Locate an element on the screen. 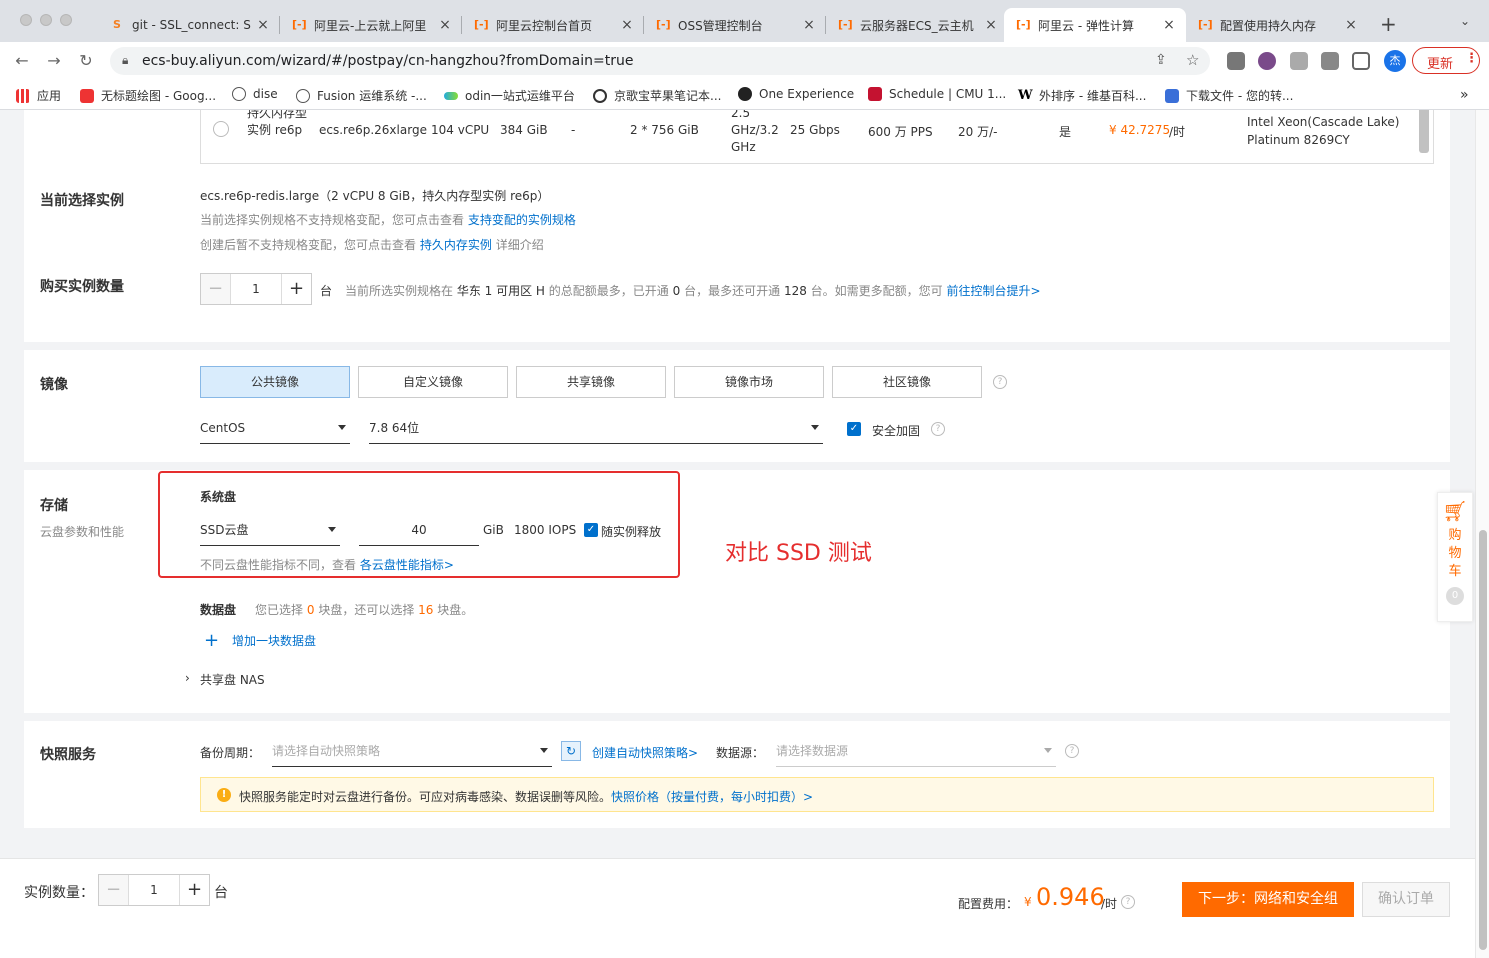 Image resolution: width=1489 pixels, height=958 pixels. create-snapshot-policy-link: 创建自动快照策略> is located at coordinates (645, 752).